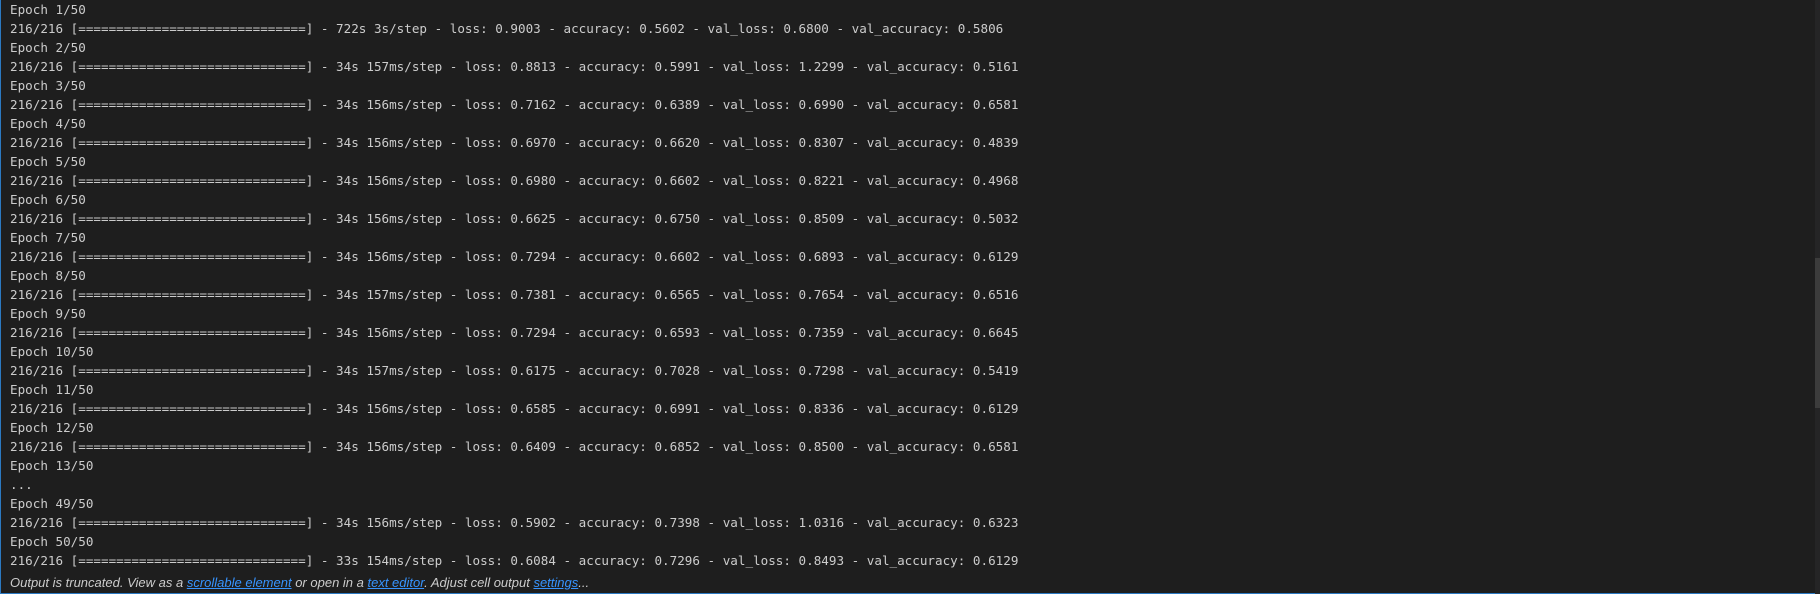  What do you see at coordinates (52, 389) in the screenshot?
I see `epoch-header-line: Epoch 11/50` at bounding box center [52, 389].